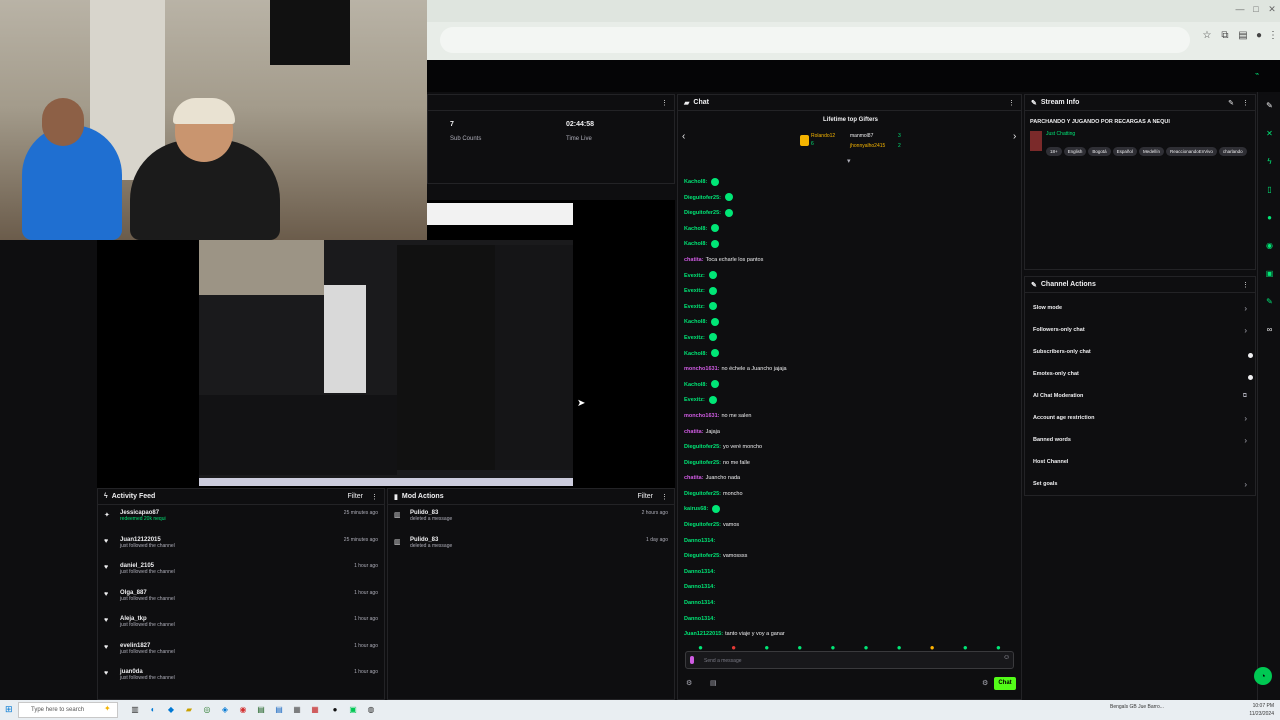  Describe the element at coordinates (849, 433) in the screenshot. I see `chat-message: chatita: Jajaja` at that location.